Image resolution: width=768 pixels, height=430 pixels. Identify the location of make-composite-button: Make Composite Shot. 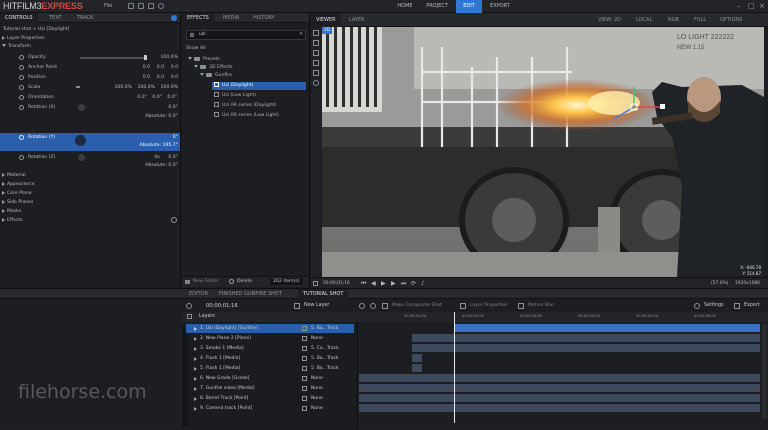
(417, 305).